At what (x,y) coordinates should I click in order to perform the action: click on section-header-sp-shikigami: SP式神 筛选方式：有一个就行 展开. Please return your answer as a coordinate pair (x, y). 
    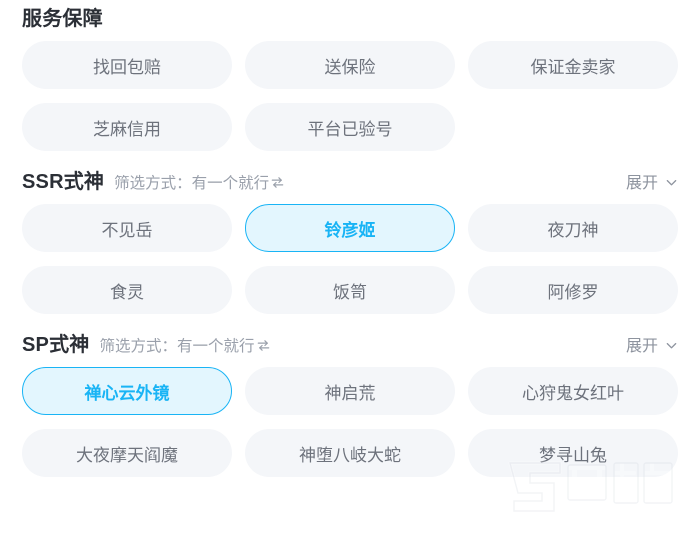
    Looking at the image, I should click on (350, 346).